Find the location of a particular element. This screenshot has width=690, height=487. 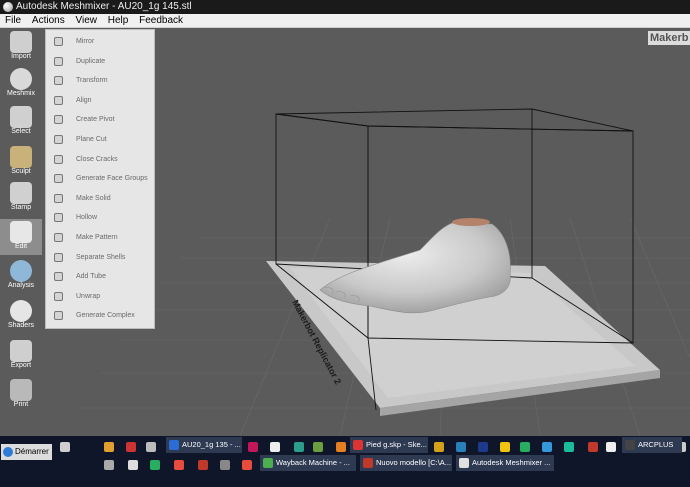

edit-item-separate-shells: Separate Shells is located at coordinates (100, 257).